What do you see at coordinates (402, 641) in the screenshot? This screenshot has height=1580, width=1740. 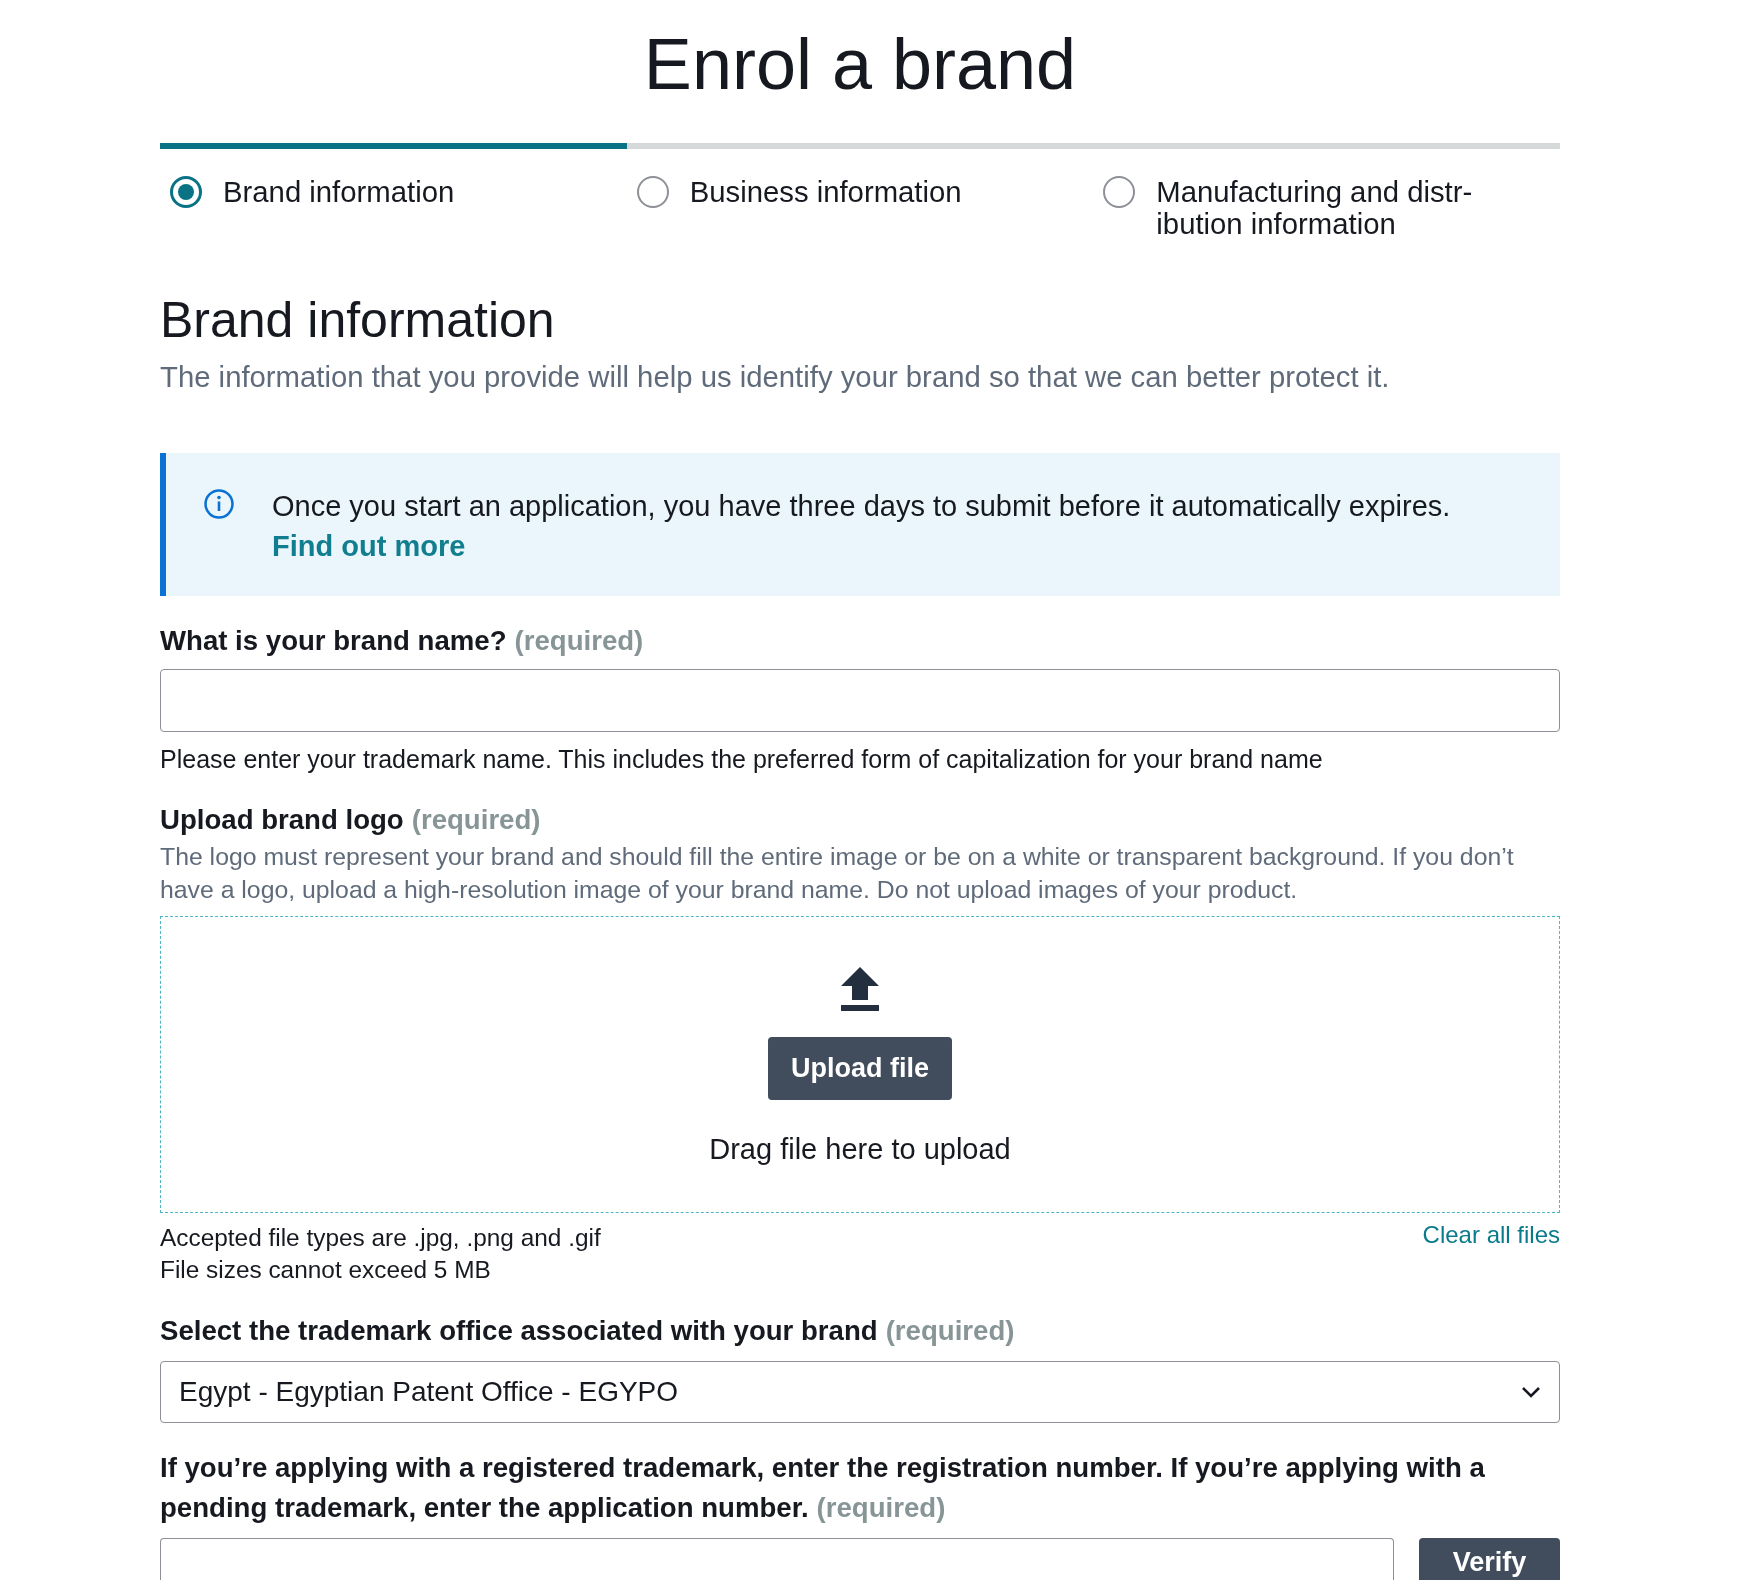 I see `field-label: What is your brand name? (required)` at bounding box center [402, 641].